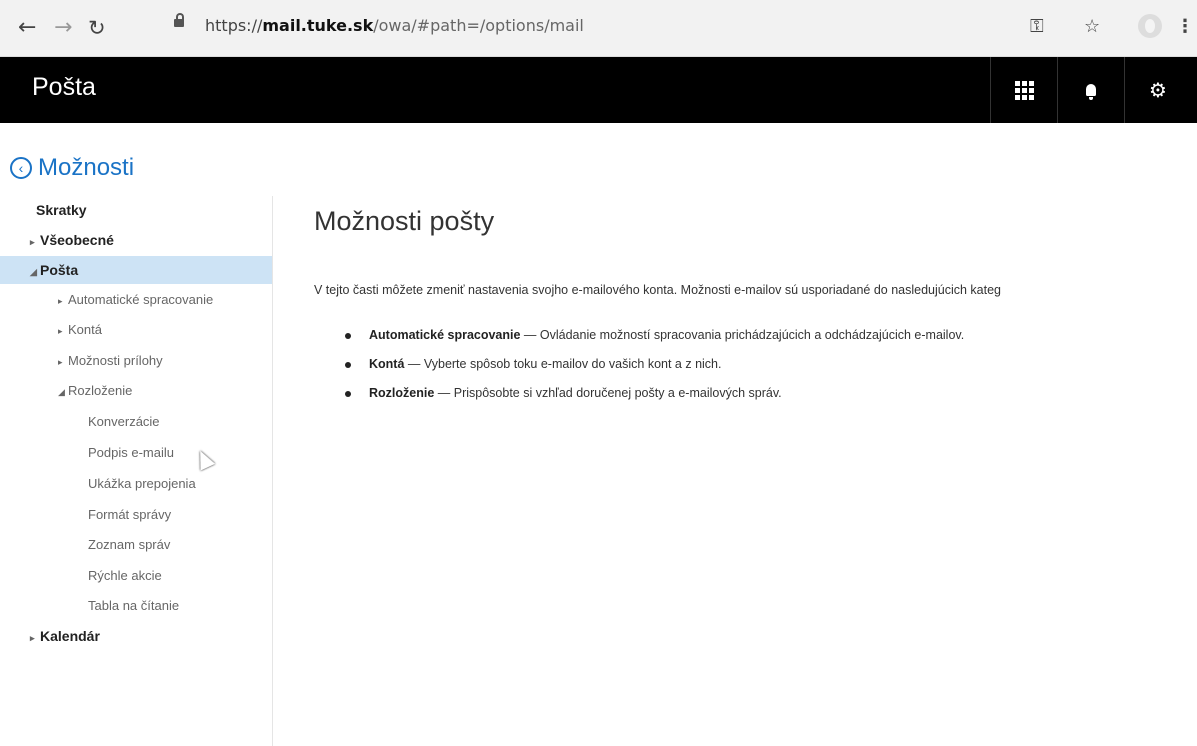 Image resolution: width=1197 pixels, height=746 pixels. Describe the element at coordinates (318, 25) in the screenshot. I see `url-domain: mail.tuke.sk` at that location.